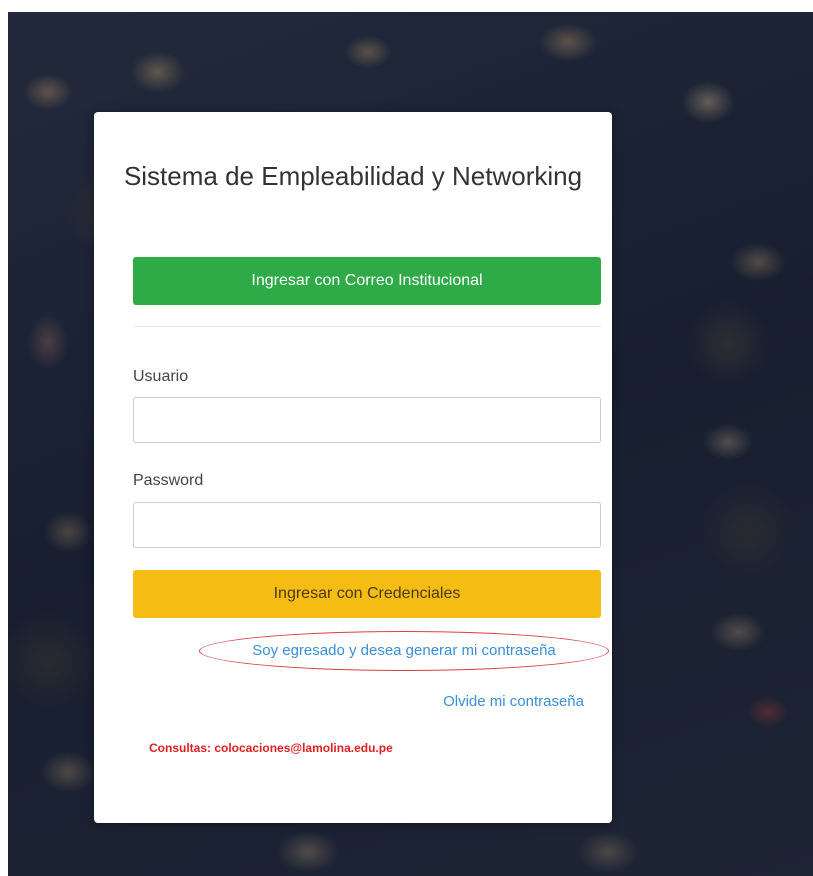 The width and height of the screenshot is (813, 876). I want to click on username-label: Usuario, so click(161, 376).